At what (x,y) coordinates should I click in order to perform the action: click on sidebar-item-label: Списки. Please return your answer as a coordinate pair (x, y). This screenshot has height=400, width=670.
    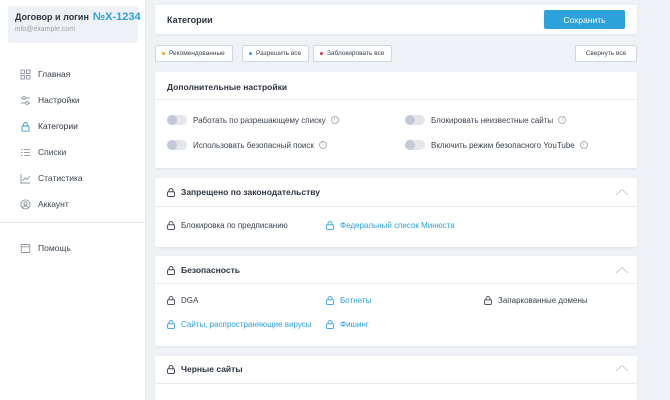
    Looking at the image, I should click on (52, 152).